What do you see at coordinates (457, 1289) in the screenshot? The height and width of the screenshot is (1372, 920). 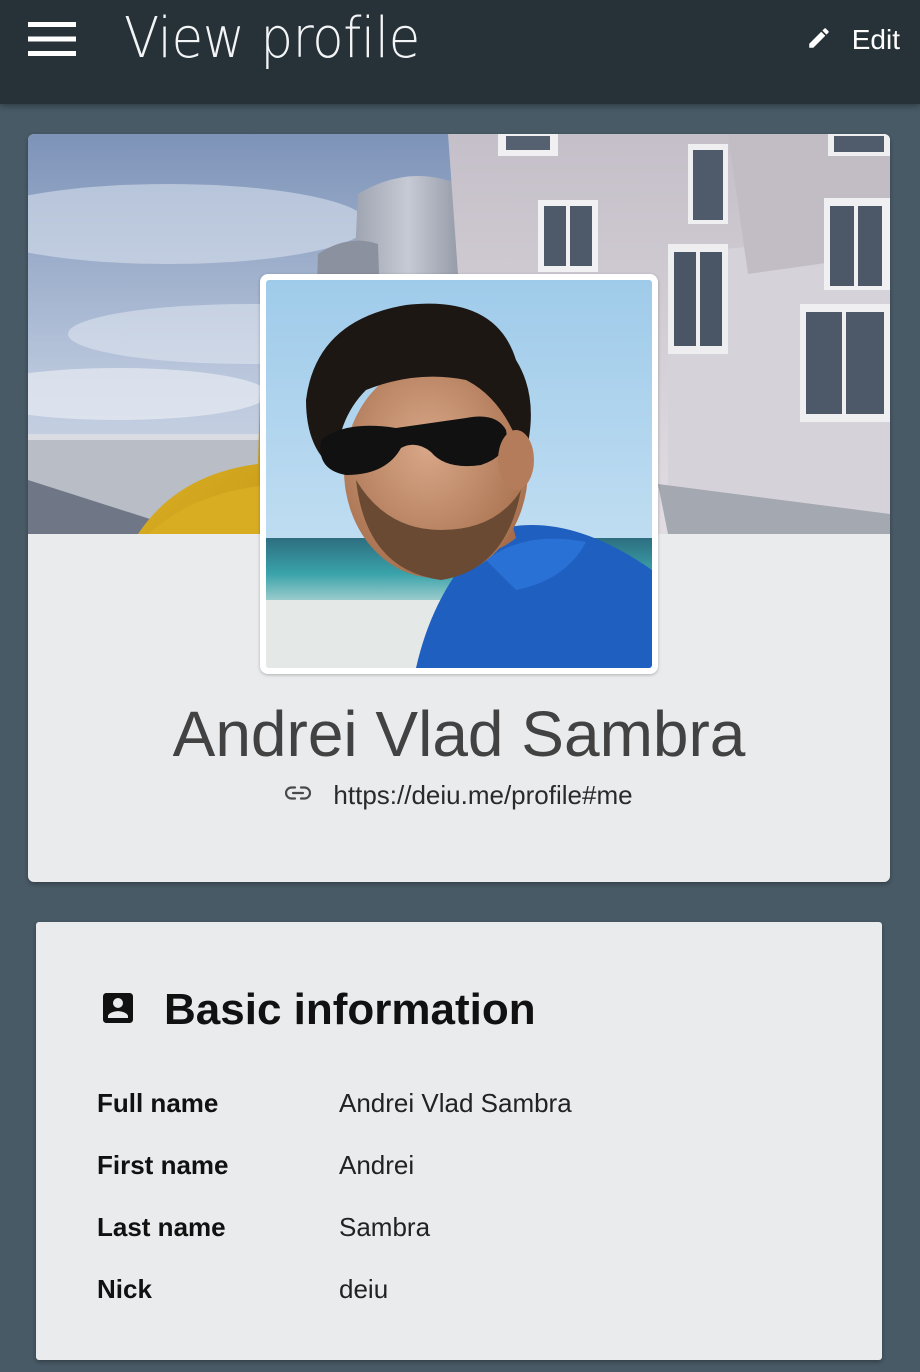 I see `info-row-nick: Nick deiu` at bounding box center [457, 1289].